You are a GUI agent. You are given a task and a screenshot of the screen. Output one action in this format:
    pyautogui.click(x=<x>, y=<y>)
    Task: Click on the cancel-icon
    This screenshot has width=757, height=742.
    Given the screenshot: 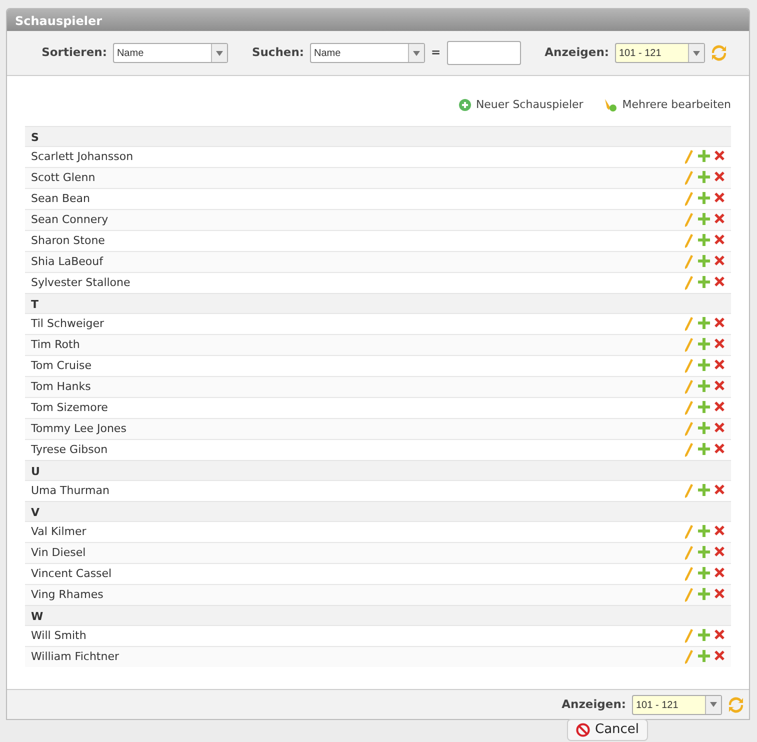 What is the action you would take?
    pyautogui.click(x=583, y=730)
    